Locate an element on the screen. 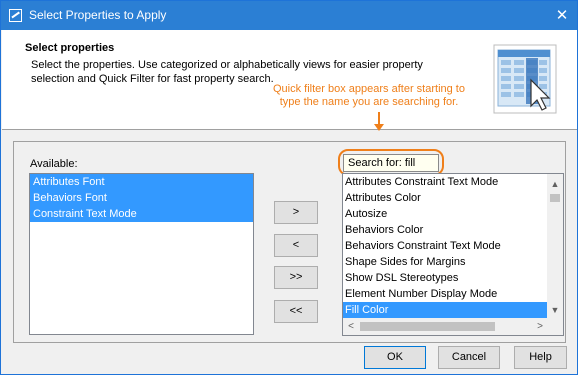 The image size is (578, 375). annotation-arrow-head-icon is located at coordinates (379, 127).